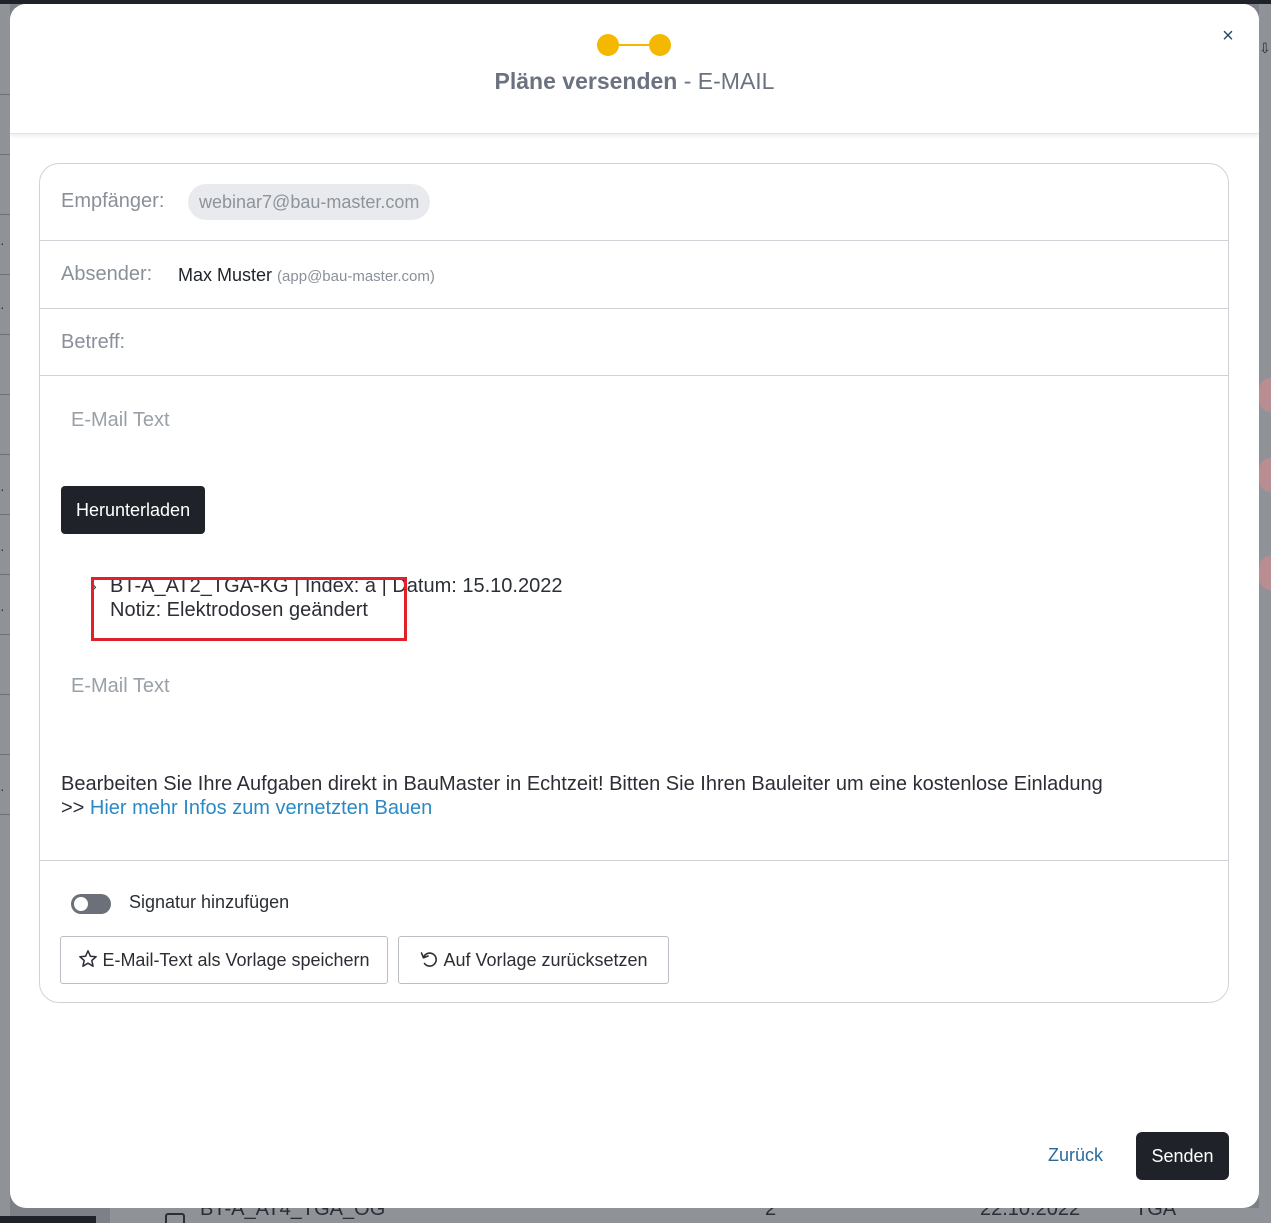  What do you see at coordinates (81, 904) in the screenshot?
I see `toggle-knob` at bounding box center [81, 904].